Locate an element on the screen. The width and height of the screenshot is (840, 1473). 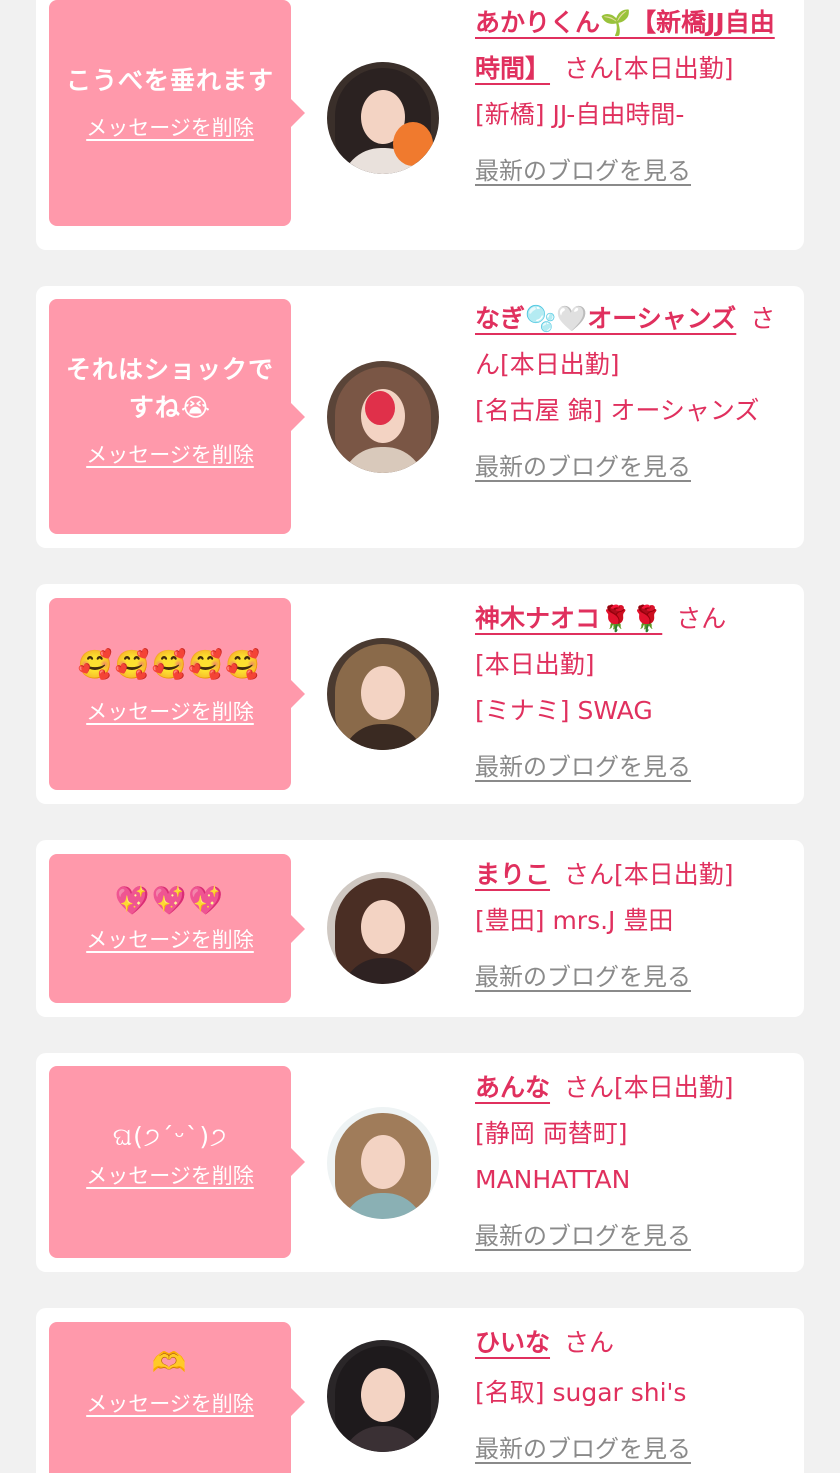
message-text: こうべを垂れます is located at coordinates (169, 80).